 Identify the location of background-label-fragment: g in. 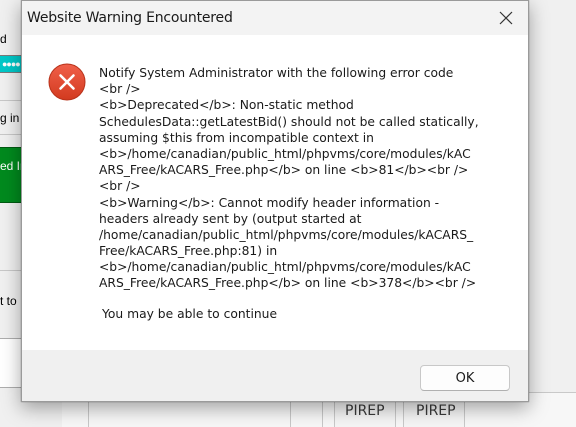
(10, 118).